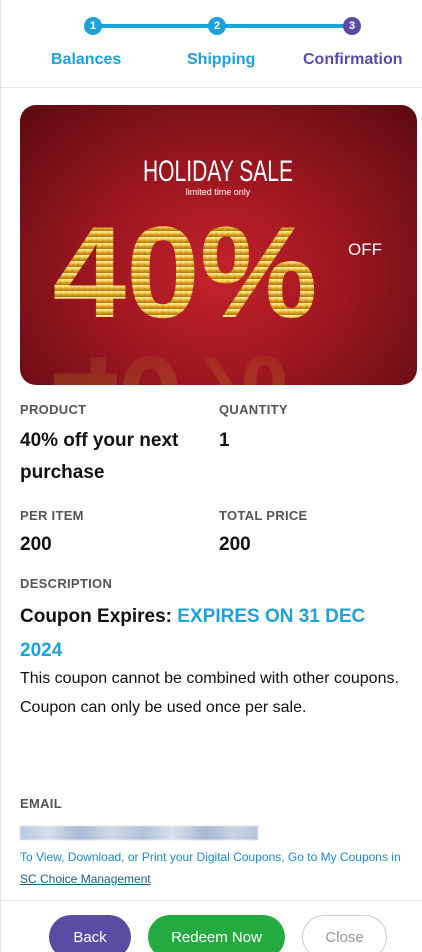 This screenshot has height=952, width=422. I want to click on close-button: Close, so click(344, 933).